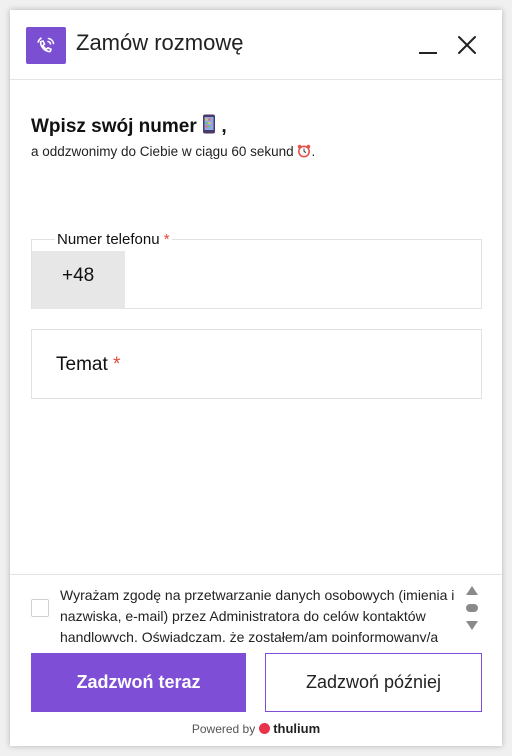 This screenshot has height=756, width=512. Describe the element at coordinates (313, 152) in the screenshot. I see `intro-subtitle-suffix: .` at that location.